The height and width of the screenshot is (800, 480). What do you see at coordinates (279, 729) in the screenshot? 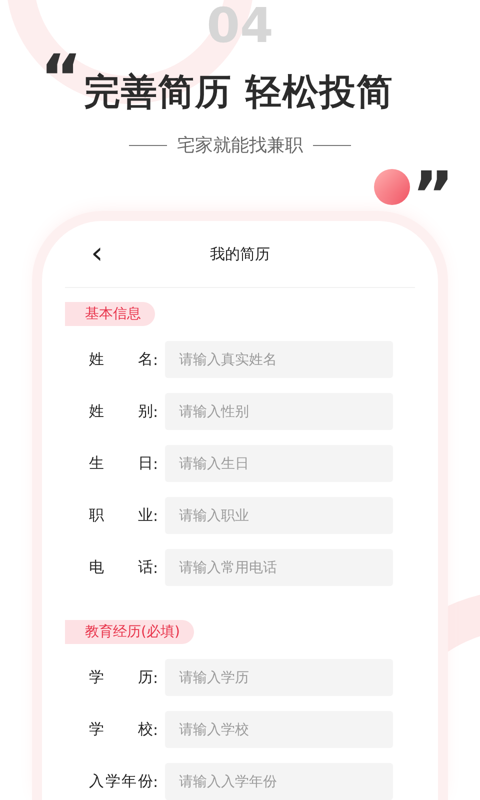
I see `input-field: 请输入学校` at bounding box center [279, 729].